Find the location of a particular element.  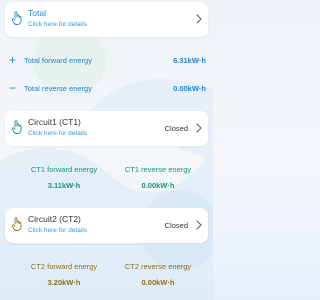

total-card: Total Click here for details is located at coordinates (106, 19).